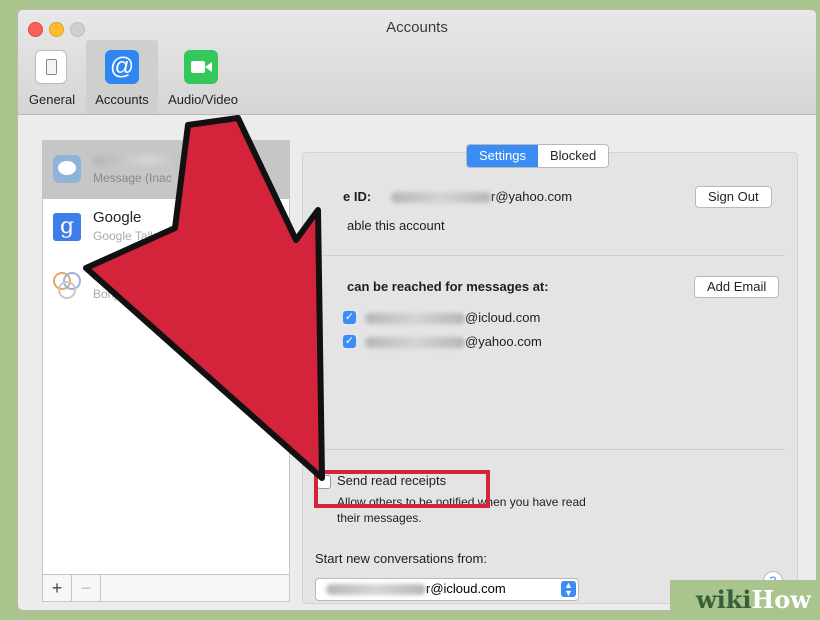 This screenshot has width=820, height=620. What do you see at coordinates (122, 67) in the screenshot?
I see `at-sign-icon: @` at bounding box center [122, 67].